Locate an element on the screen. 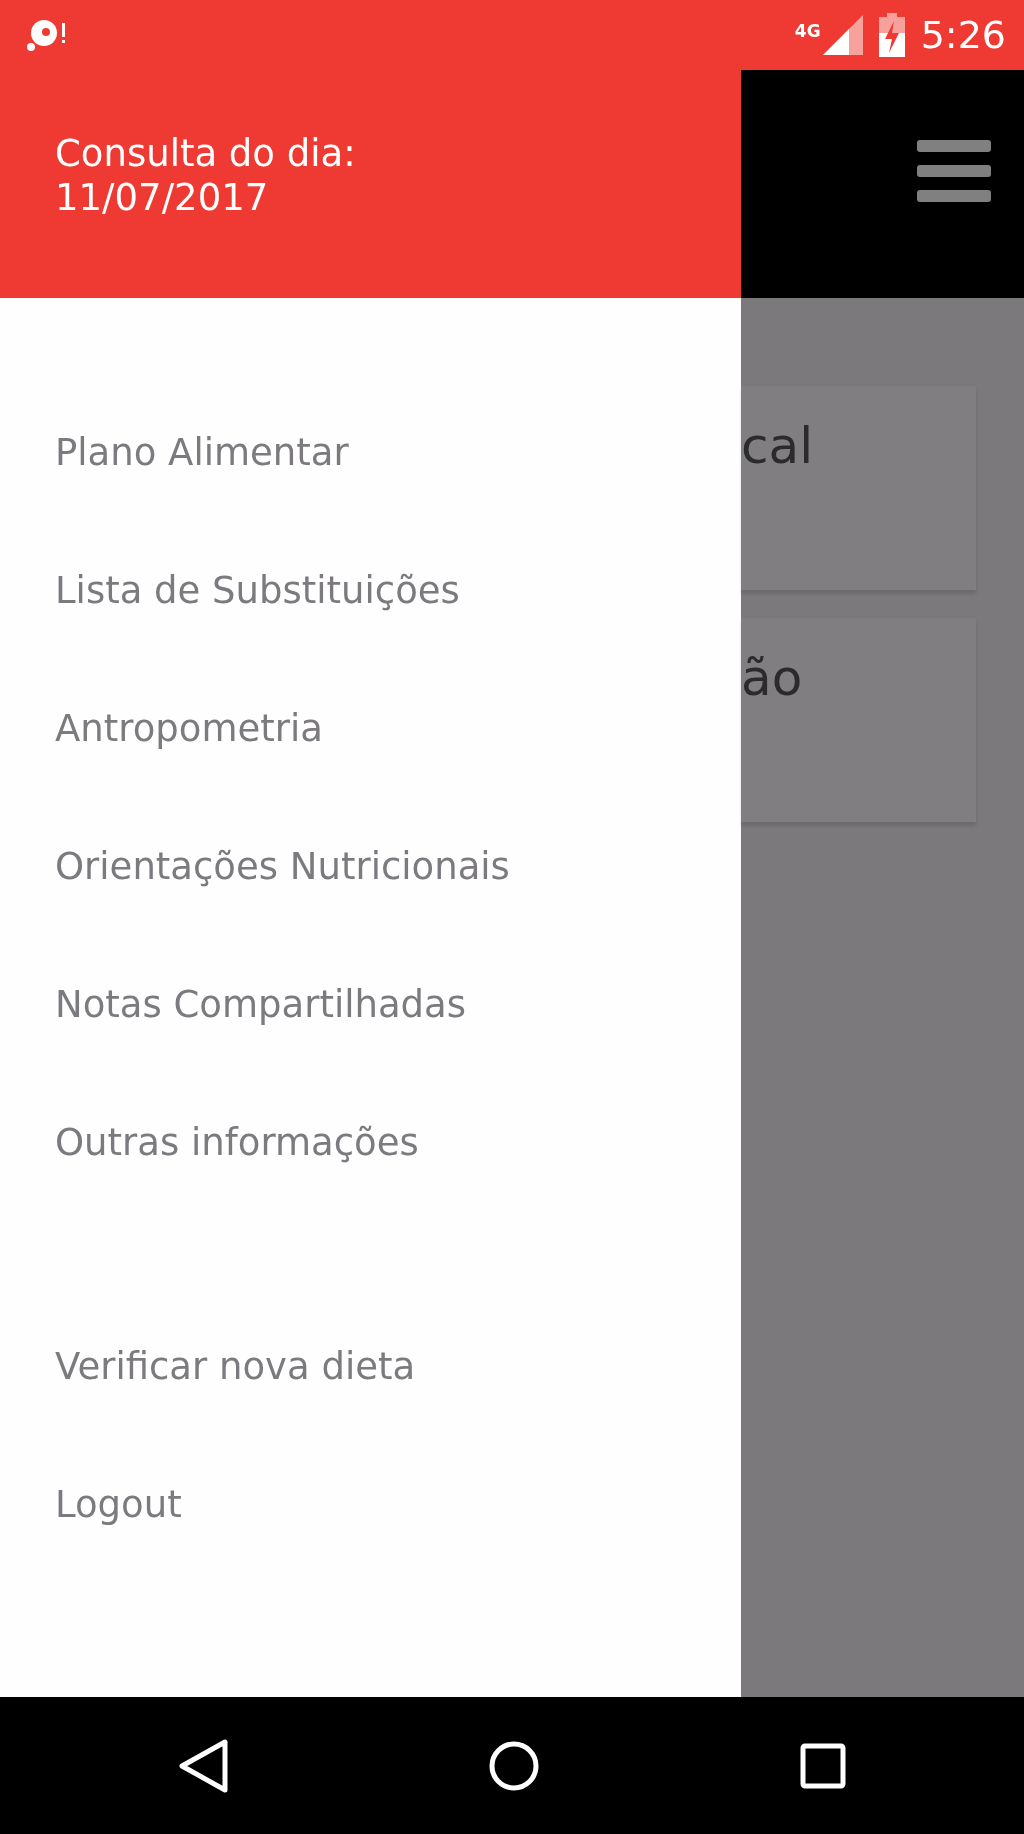 Image resolution: width=1024 pixels, height=1834 pixels. home-icon is located at coordinates (514, 1765).